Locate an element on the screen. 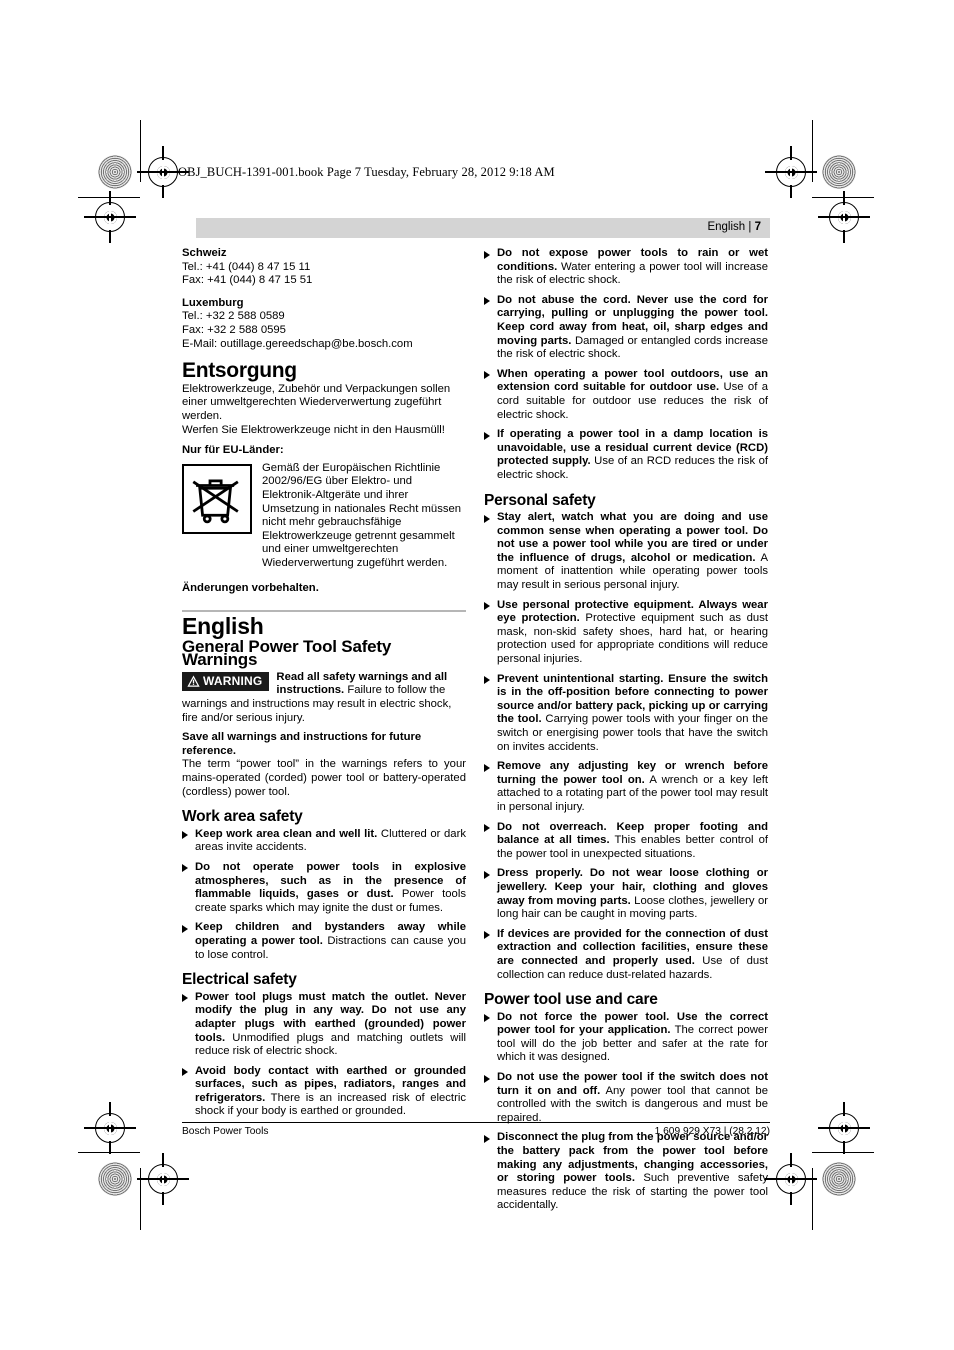 The width and height of the screenshot is (954, 1350). halftone-screen-patch-top-right is located at coordinates (839, 172).